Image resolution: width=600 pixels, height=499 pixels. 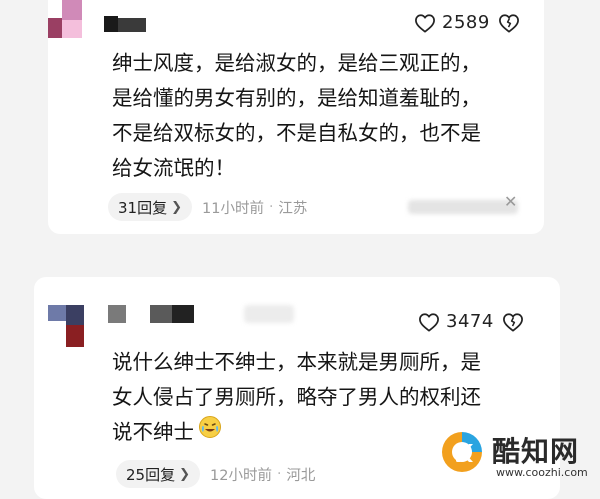 I want to click on redacted-badge, so click(x=269, y=314).